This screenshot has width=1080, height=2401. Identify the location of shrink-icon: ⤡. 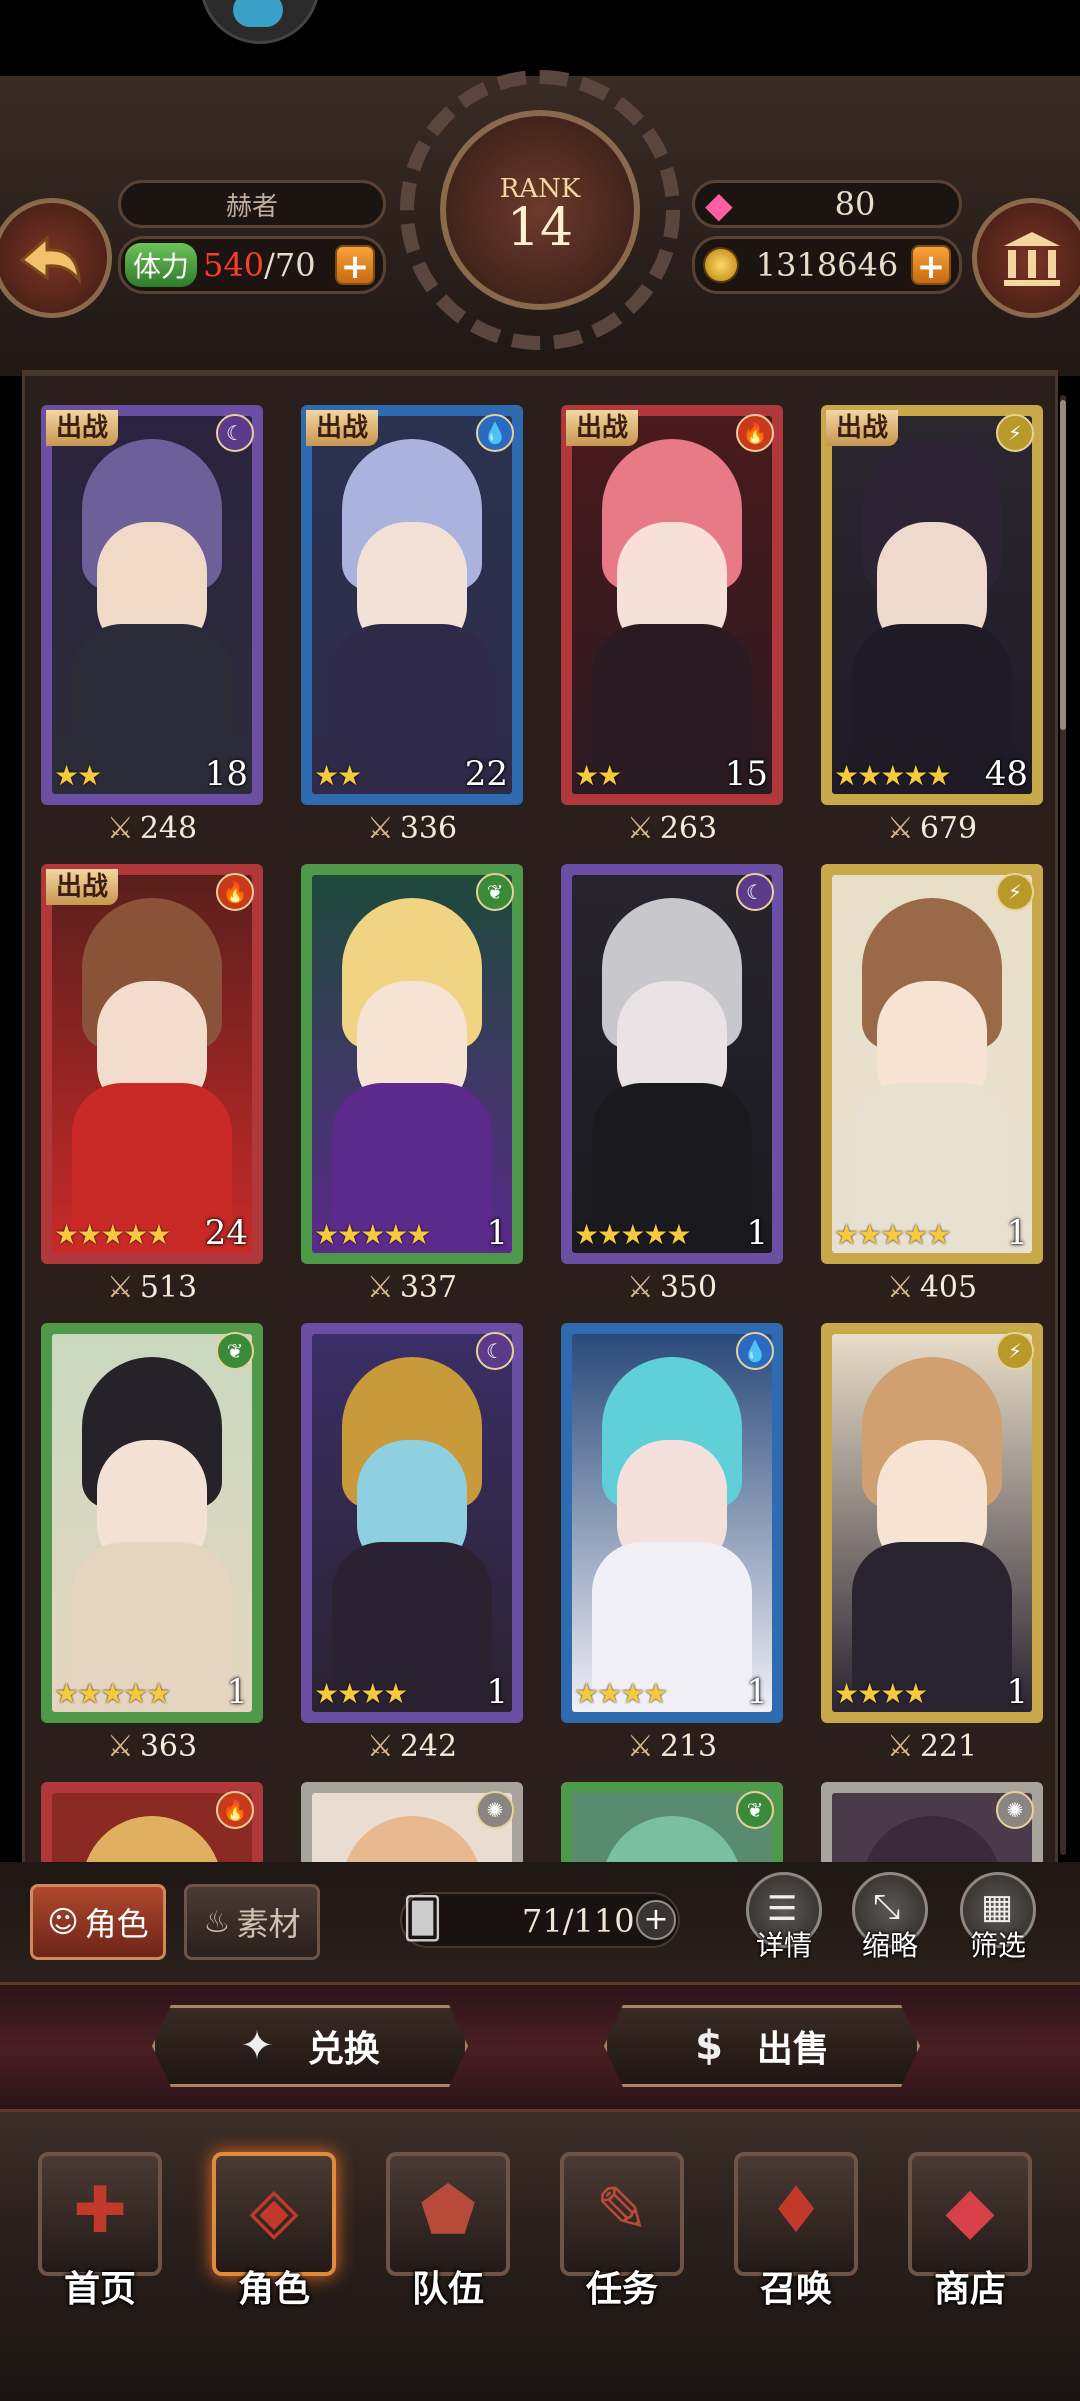
(887, 1907).